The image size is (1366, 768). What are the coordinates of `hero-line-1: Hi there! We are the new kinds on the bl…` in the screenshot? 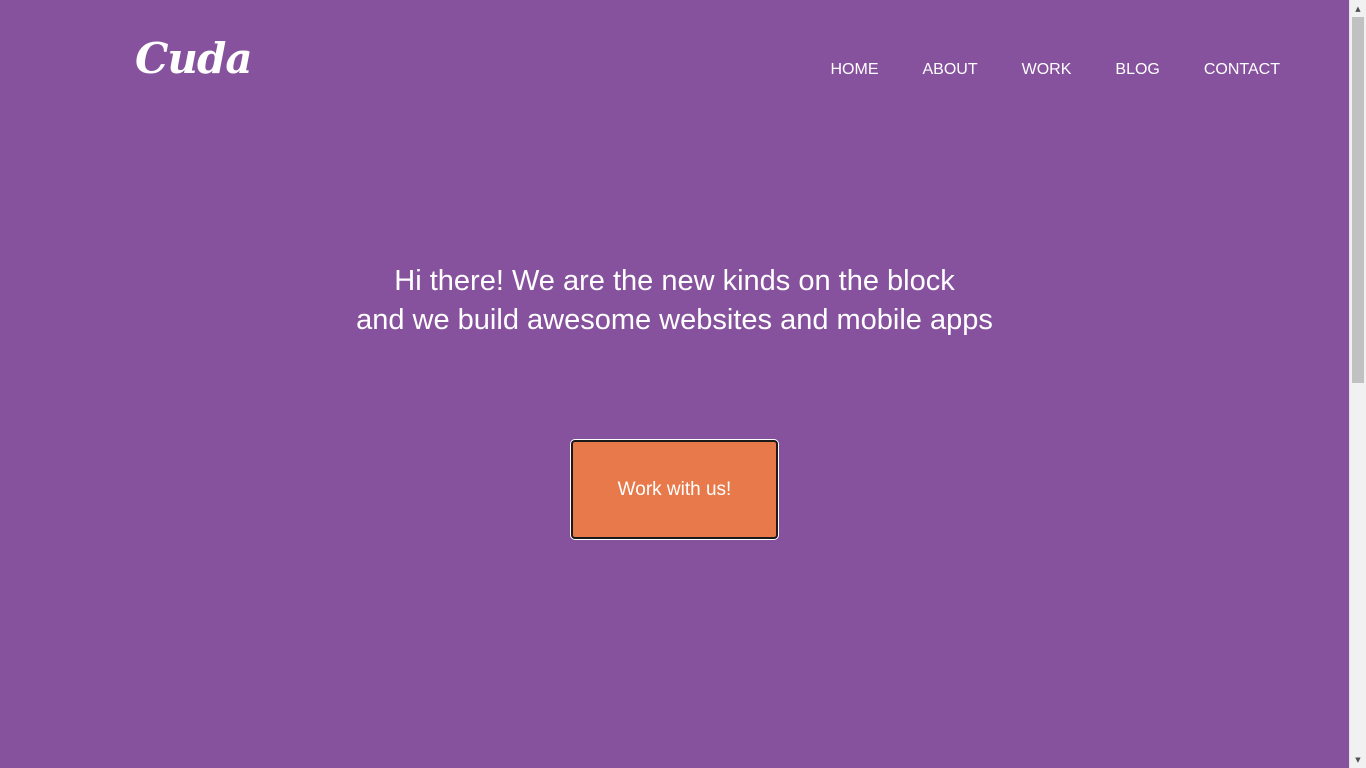 It's located at (674, 281).